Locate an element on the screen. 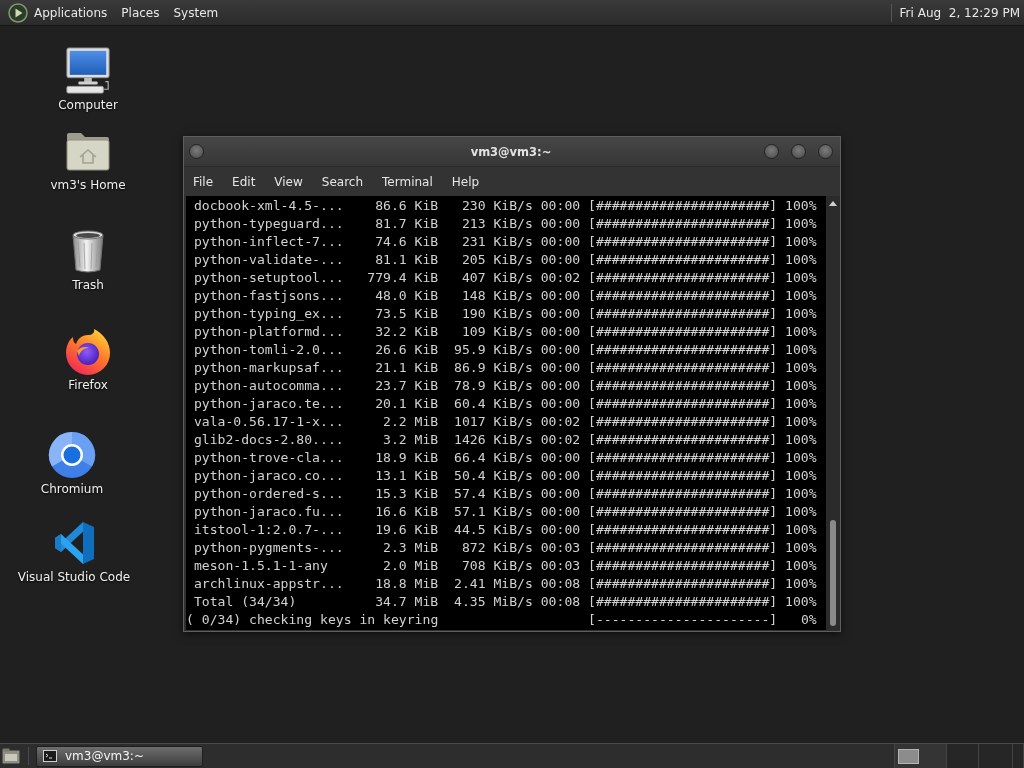  taskbar-button: vm3@vm3:~ is located at coordinates (119, 756).